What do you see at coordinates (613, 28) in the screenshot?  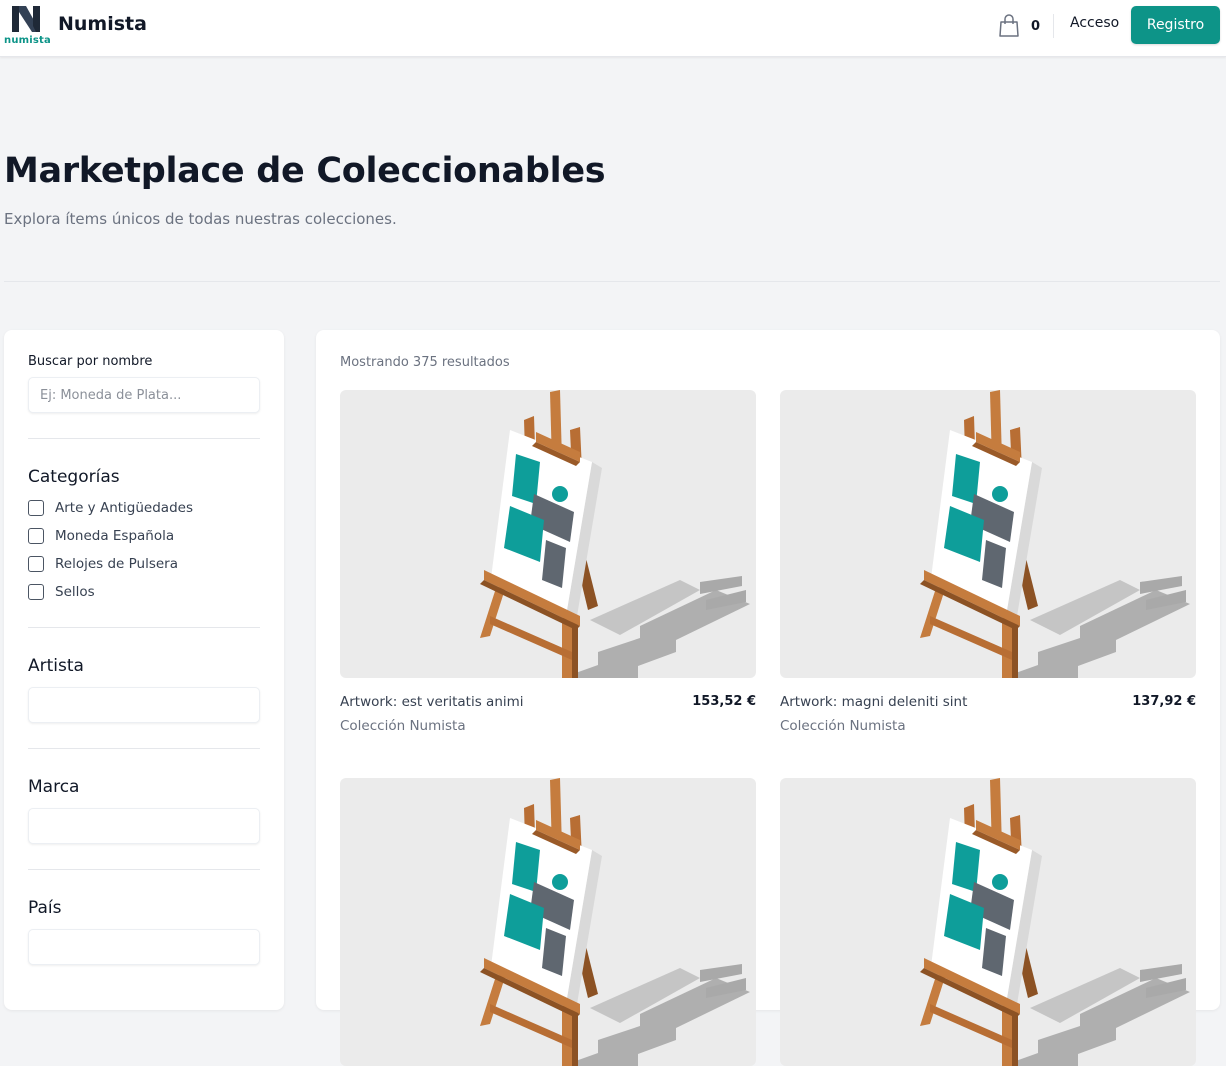 I see `top-navbar: numista Numista 0 Acceso Registro` at bounding box center [613, 28].